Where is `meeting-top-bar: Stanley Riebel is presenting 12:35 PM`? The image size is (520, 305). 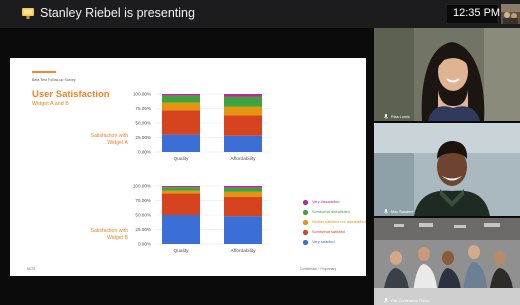 meeting-top-bar: Stanley Riebel is presenting 12:35 PM is located at coordinates (260, 14).